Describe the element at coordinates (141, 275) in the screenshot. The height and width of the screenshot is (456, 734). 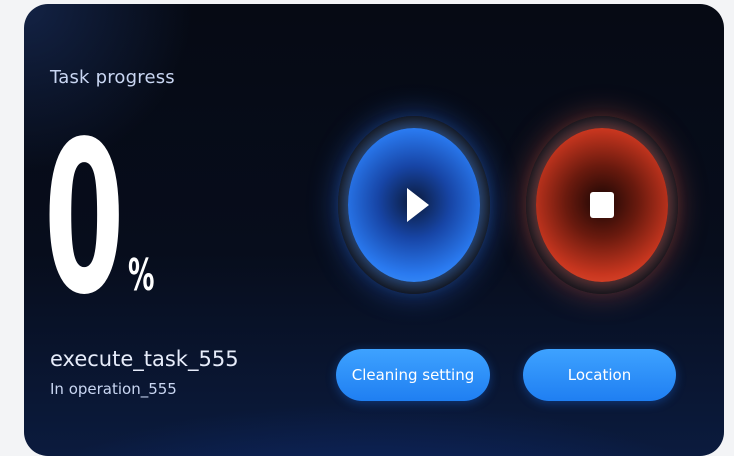
I see `progress-unit: %` at that location.